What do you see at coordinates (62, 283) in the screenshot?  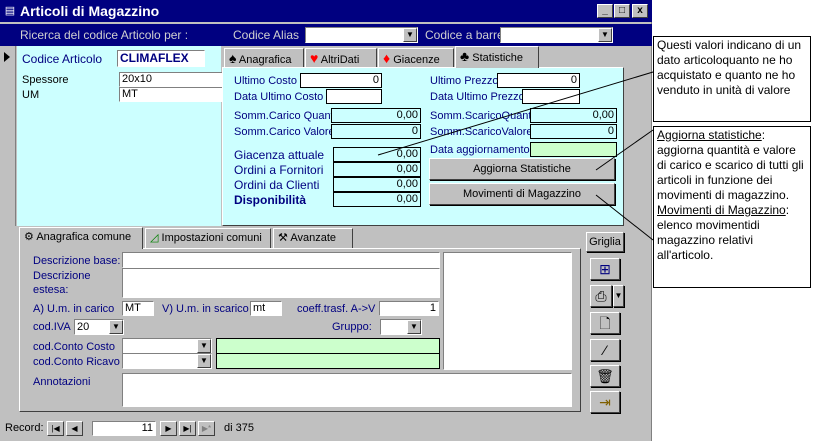 I see `descrizione-estesa-label: Descrizione estesa:` at bounding box center [62, 283].